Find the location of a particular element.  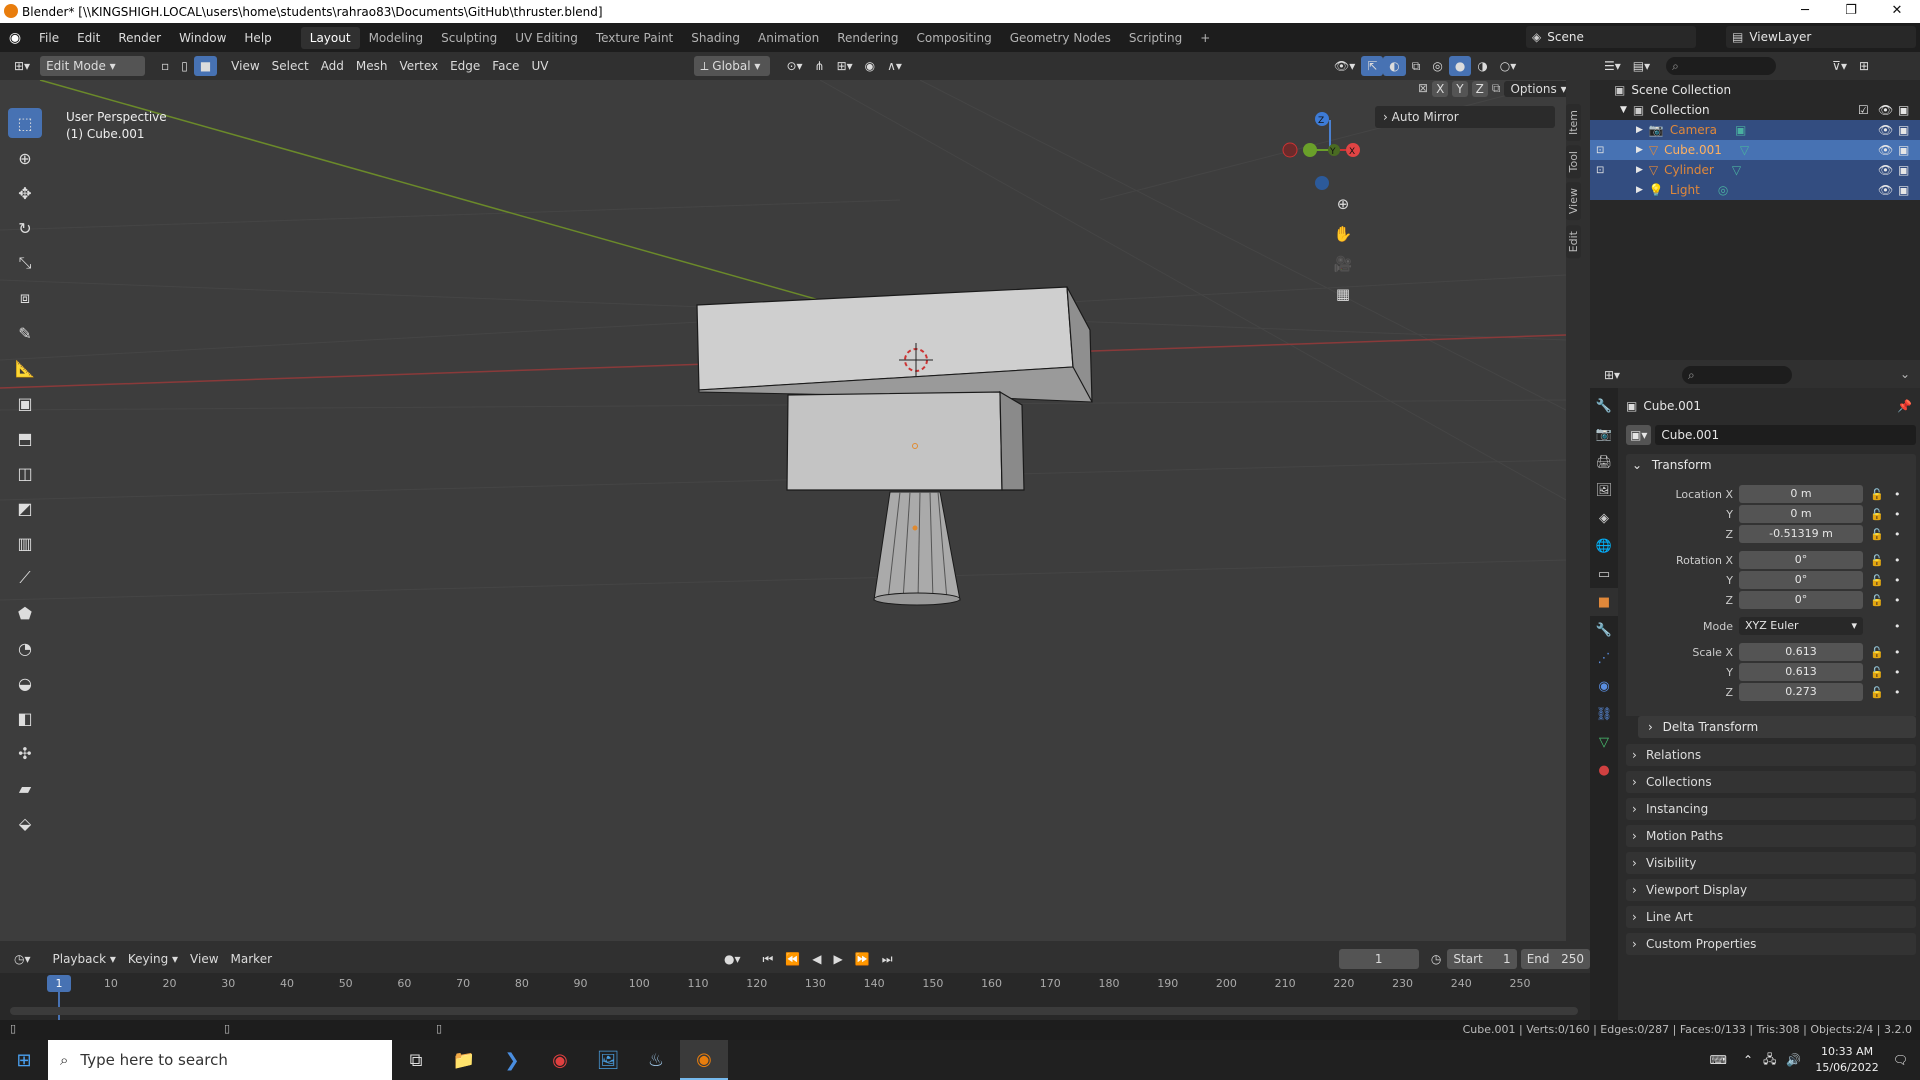

new-collection-icon: ⊞ is located at coordinates (1864, 66).